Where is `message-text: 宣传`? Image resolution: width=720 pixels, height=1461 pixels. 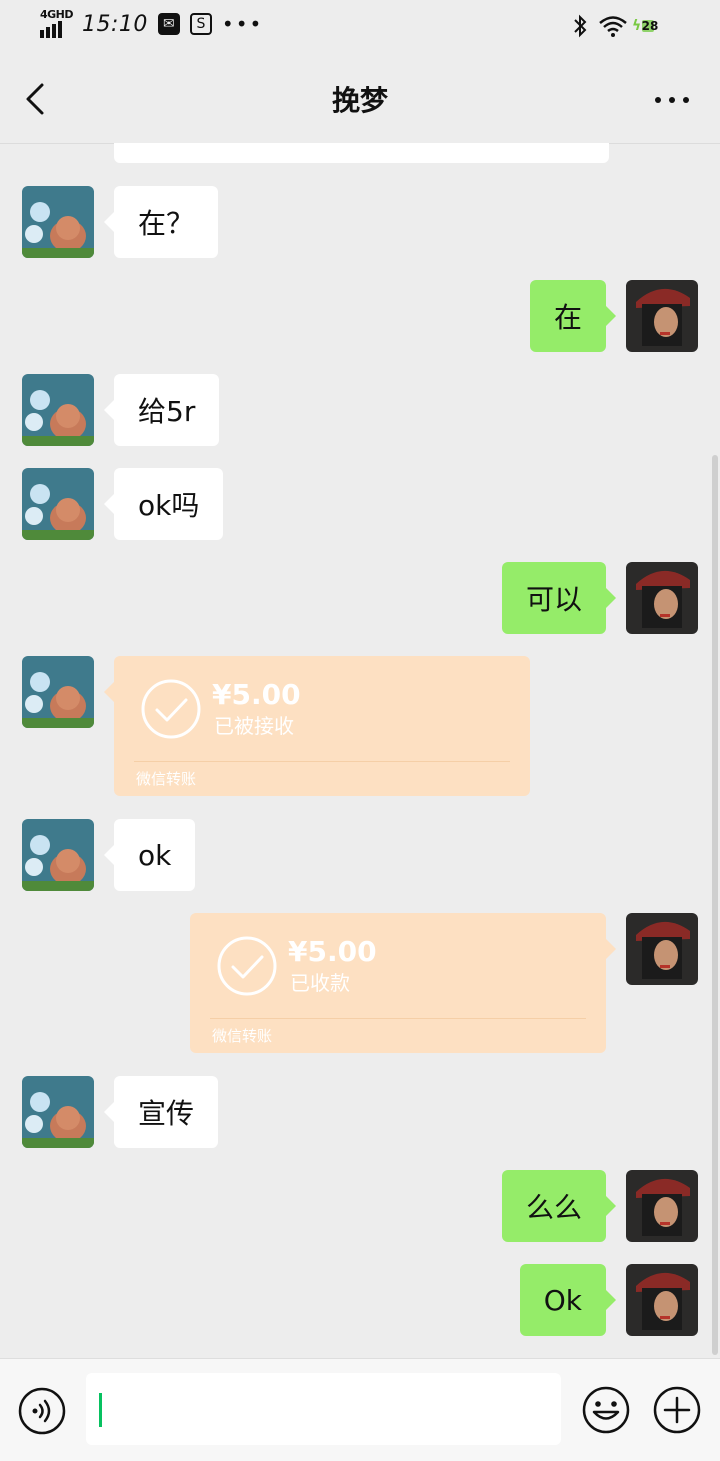
message-text: 宣传 is located at coordinates (166, 1113).